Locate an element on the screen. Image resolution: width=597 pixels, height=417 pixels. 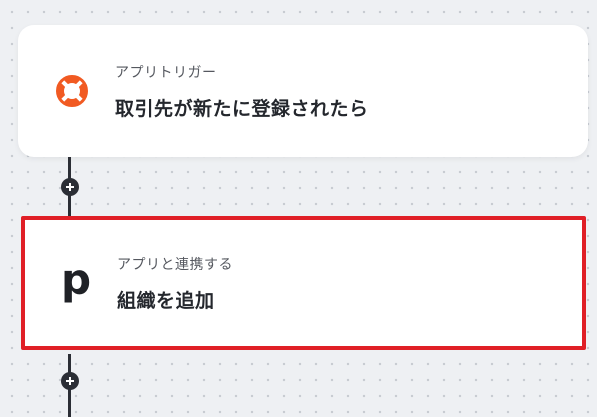
action-step-subtitle: アプリと連携する is located at coordinates (175, 264).